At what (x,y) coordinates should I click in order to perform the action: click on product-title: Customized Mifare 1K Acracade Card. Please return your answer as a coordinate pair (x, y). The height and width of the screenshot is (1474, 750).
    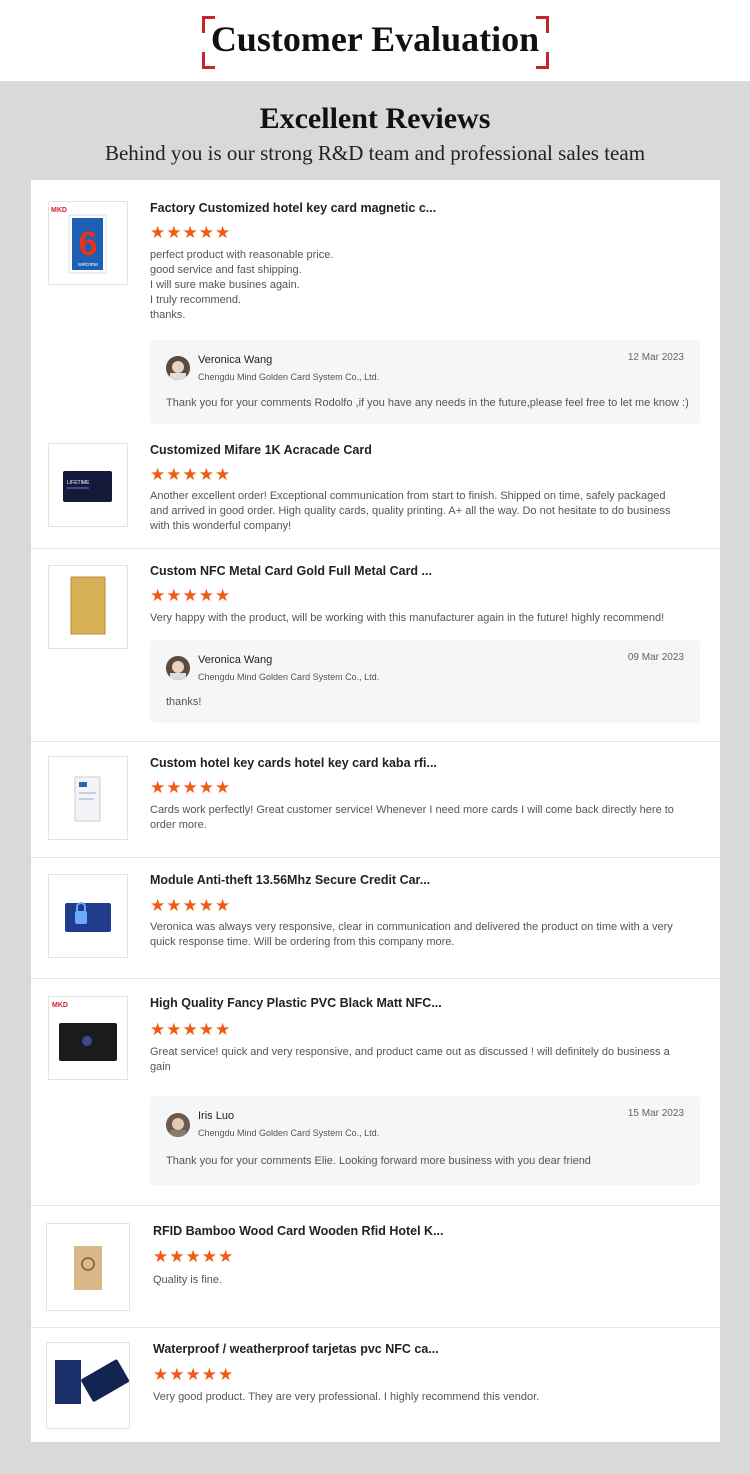
    Looking at the image, I should click on (261, 450).